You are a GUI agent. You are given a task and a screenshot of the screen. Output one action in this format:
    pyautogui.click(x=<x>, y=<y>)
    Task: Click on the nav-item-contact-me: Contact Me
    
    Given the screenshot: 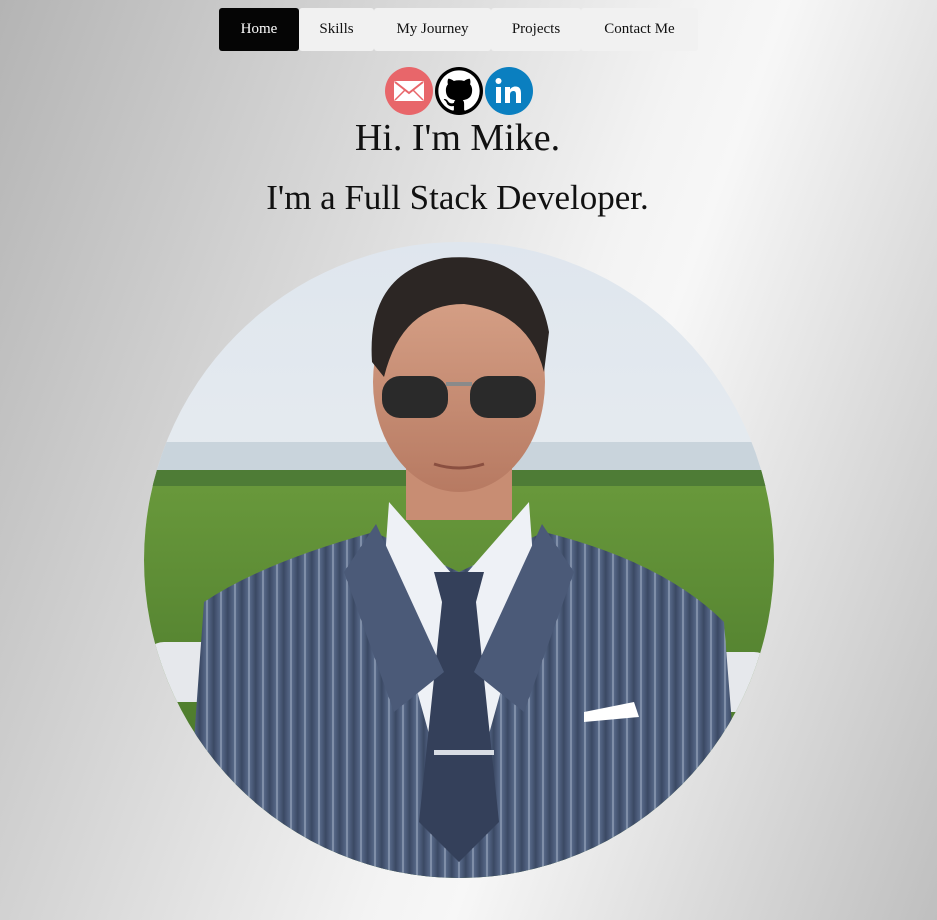 What is the action you would take?
    pyautogui.click(x=639, y=29)
    